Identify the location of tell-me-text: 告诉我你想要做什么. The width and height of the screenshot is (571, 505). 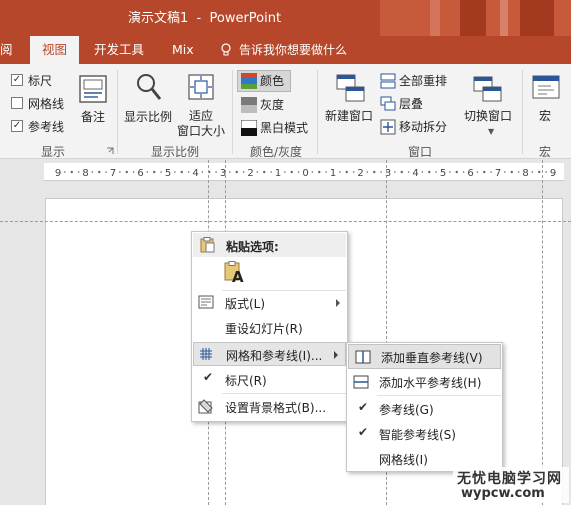
(293, 50).